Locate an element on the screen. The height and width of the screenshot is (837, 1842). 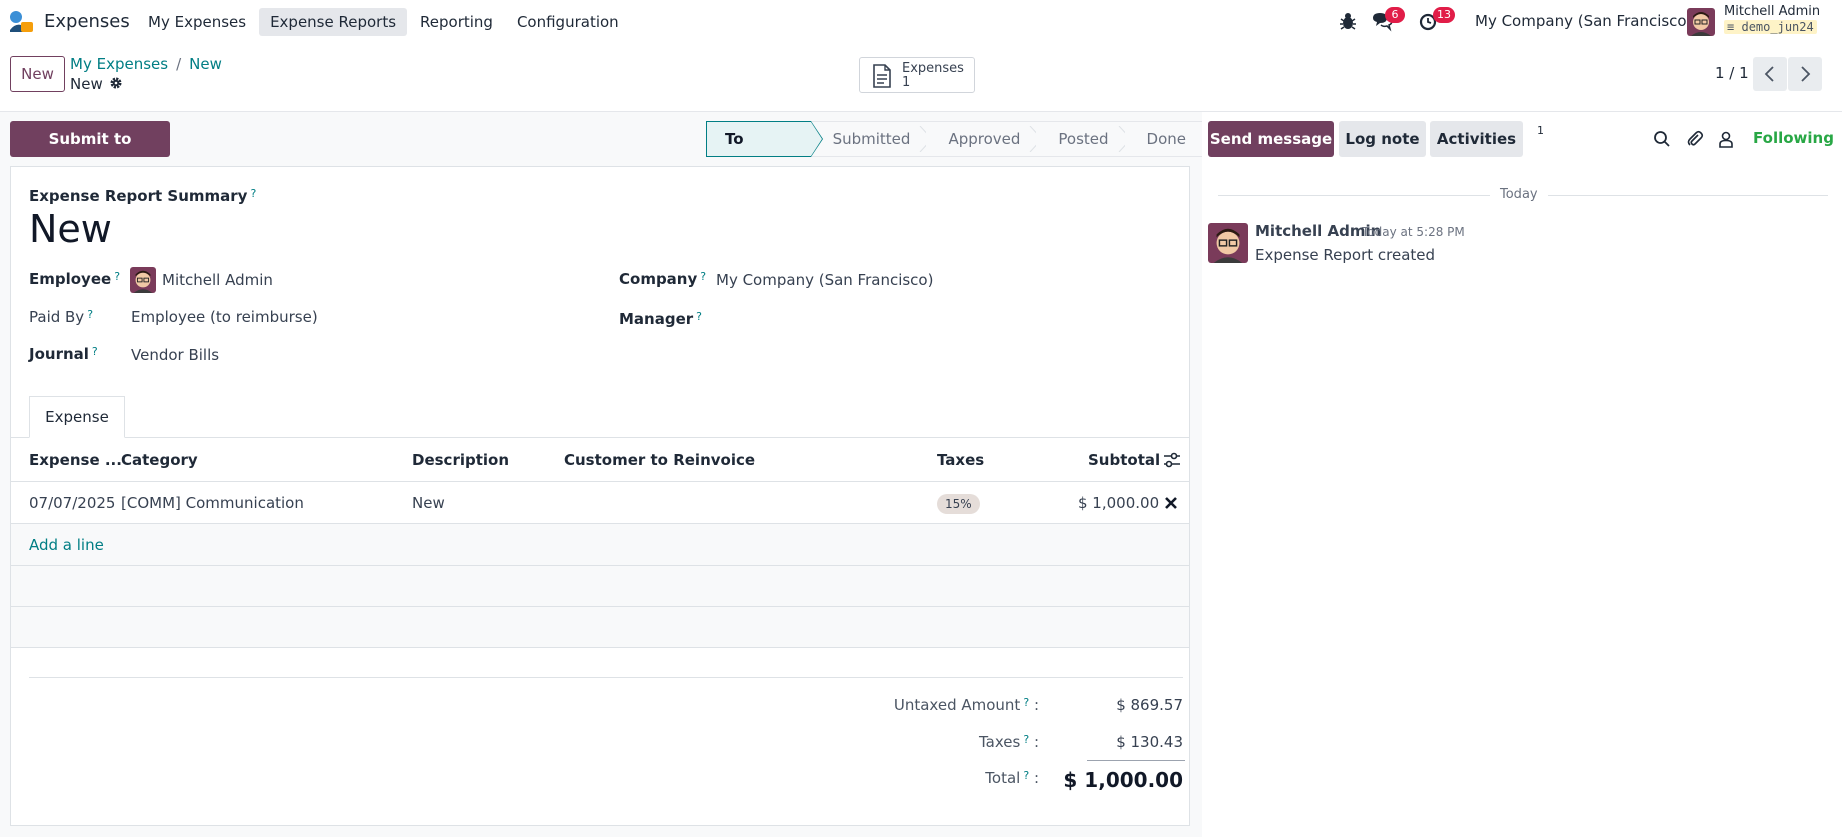
add-line-row: Add a line is located at coordinates (600, 545).